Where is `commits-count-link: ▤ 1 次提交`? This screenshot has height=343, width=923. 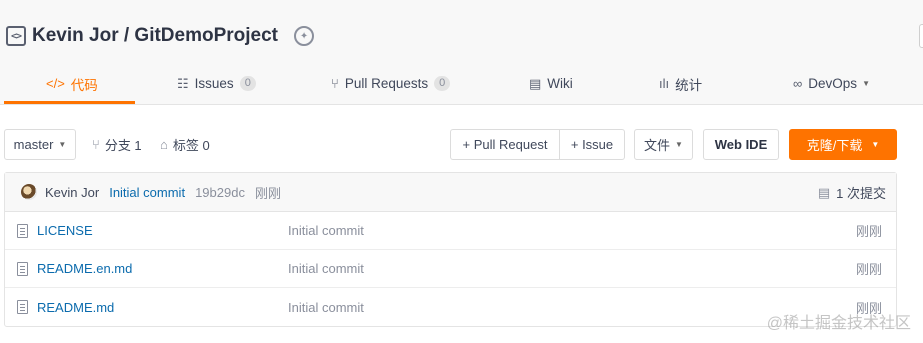 commits-count-link: ▤ 1 次提交 is located at coordinates (852, 192).